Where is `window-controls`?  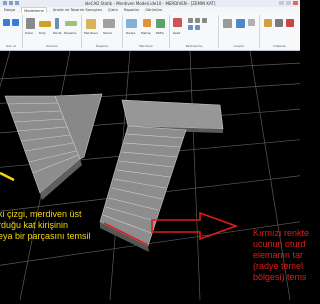
window-controls is located at coordinates (288, 3).